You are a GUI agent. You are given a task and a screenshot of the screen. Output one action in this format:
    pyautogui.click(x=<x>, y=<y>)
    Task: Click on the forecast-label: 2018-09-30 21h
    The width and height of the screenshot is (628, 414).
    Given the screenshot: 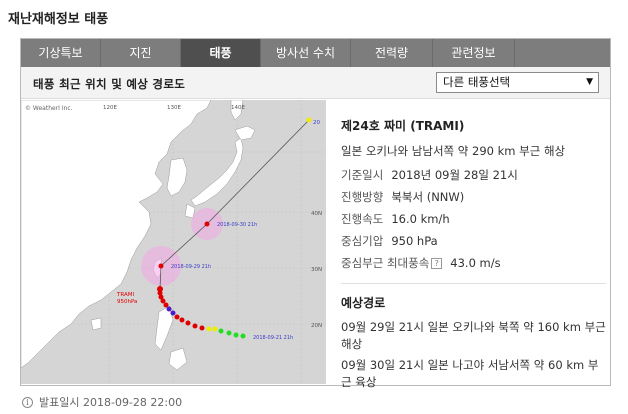 What is the action you would take?
    pyautogui.click(x=237, y=225)
    